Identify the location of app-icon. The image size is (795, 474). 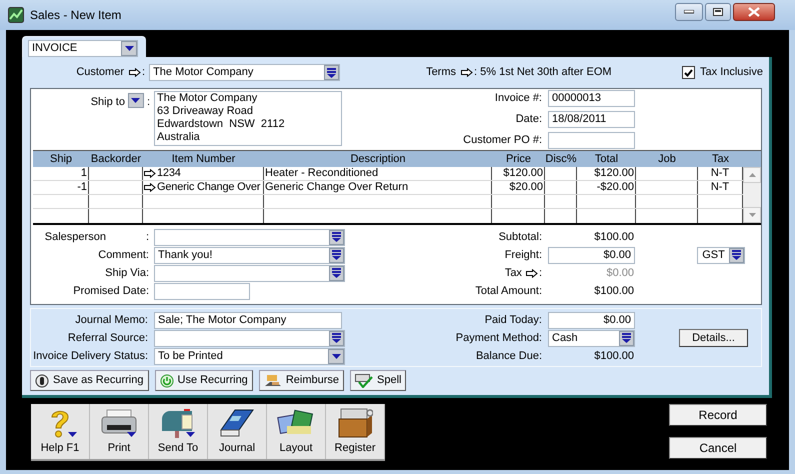
(16, 15).